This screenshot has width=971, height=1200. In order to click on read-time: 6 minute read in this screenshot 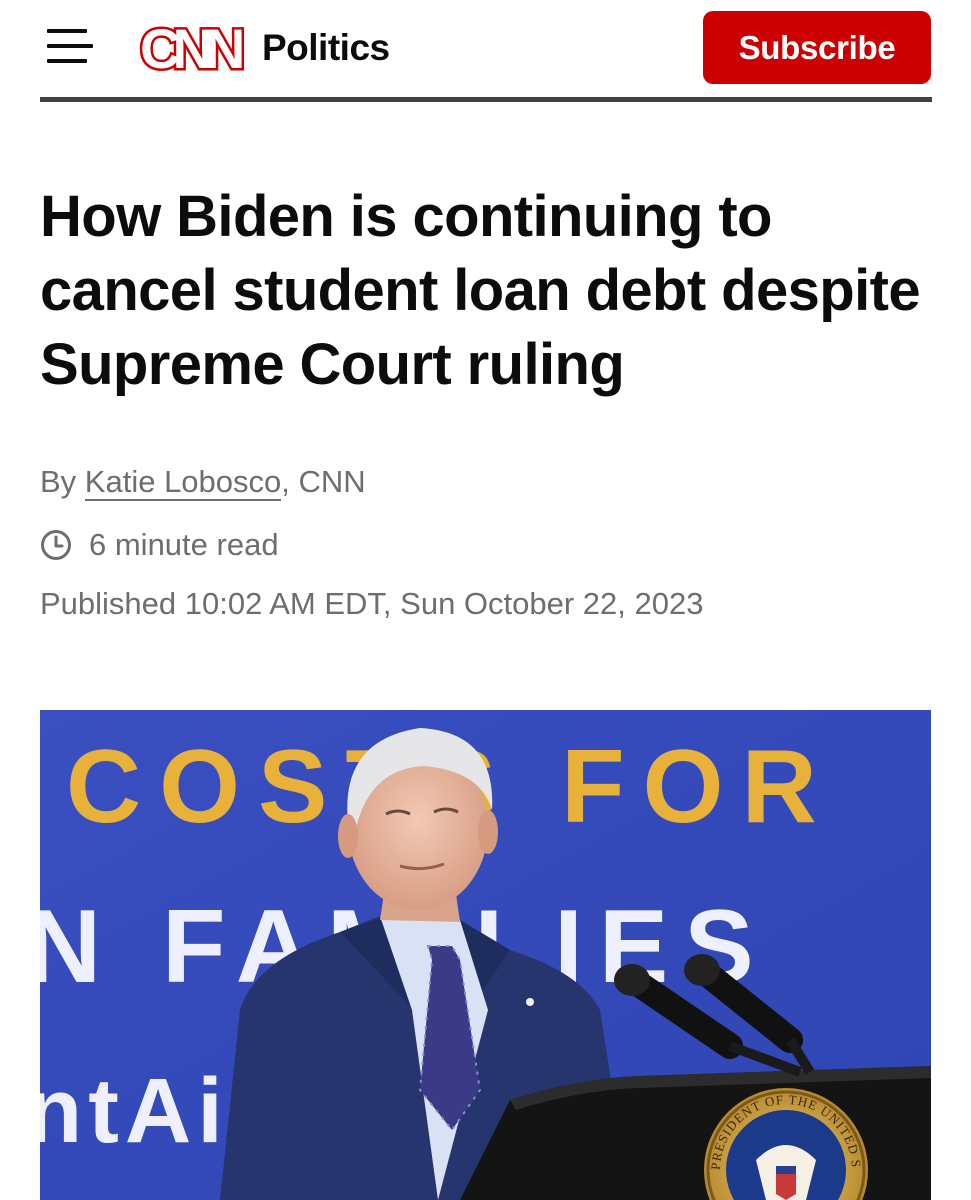, I will do `click(159, 545)`.